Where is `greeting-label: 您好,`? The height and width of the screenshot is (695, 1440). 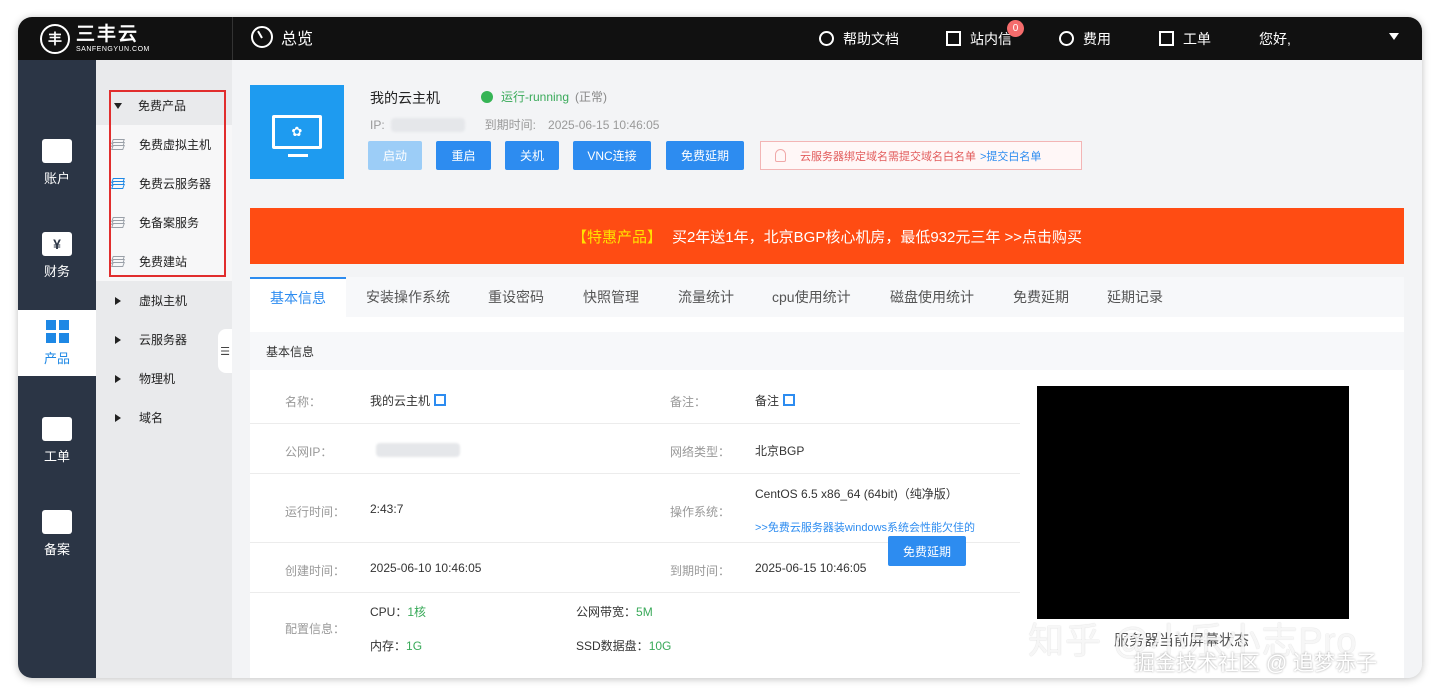 greeting-label: 您好, is located at coordinates (1275, 38).